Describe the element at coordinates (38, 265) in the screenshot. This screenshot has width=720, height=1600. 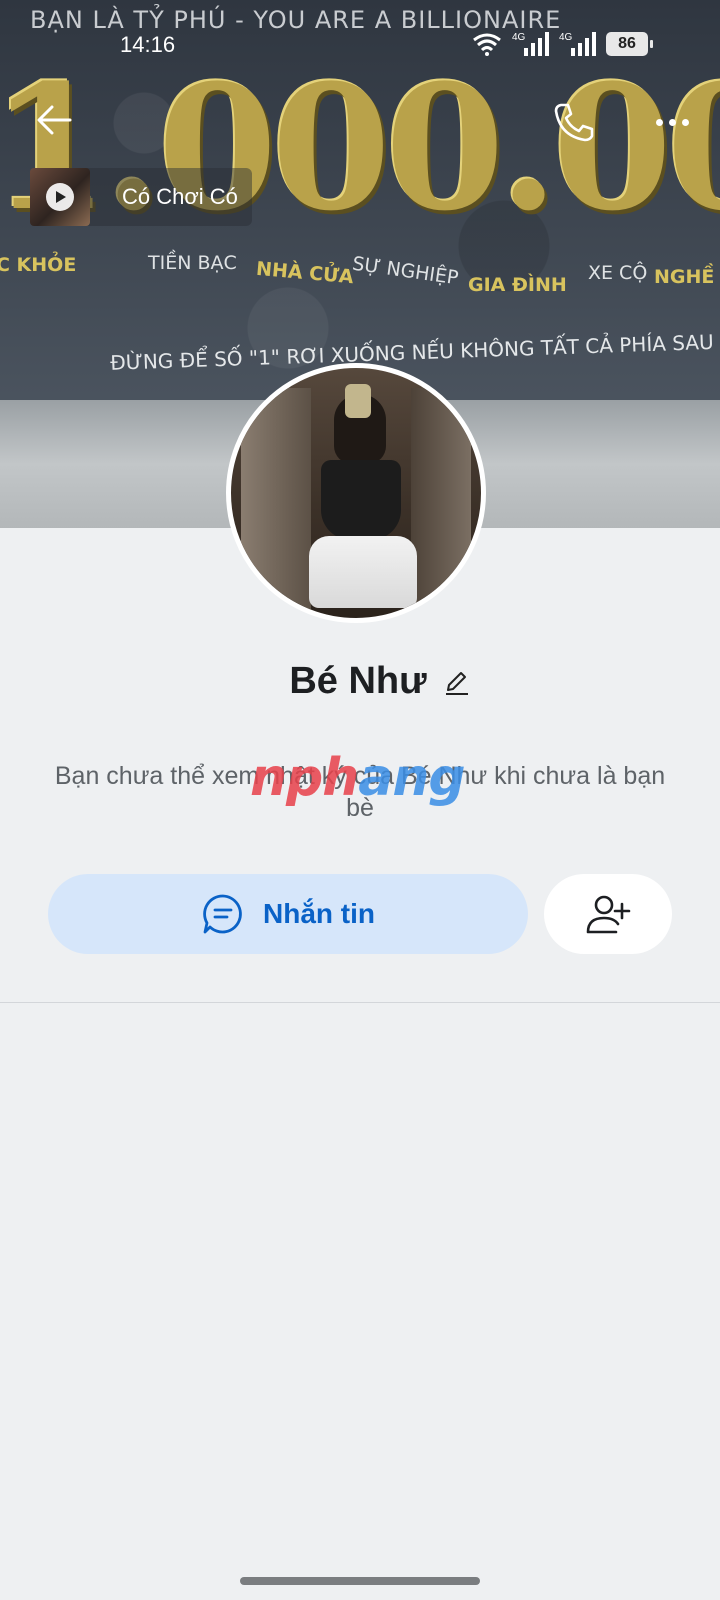
I see `cover-word: C KHỎE` at that location.